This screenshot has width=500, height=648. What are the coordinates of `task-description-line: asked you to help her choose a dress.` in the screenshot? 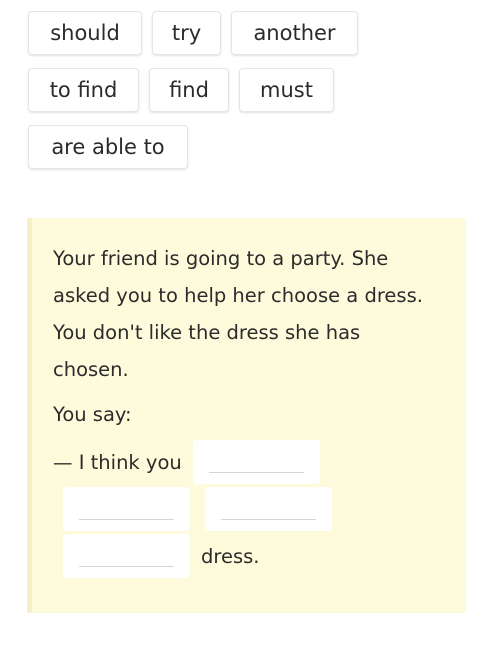 It's located at (238, 295).